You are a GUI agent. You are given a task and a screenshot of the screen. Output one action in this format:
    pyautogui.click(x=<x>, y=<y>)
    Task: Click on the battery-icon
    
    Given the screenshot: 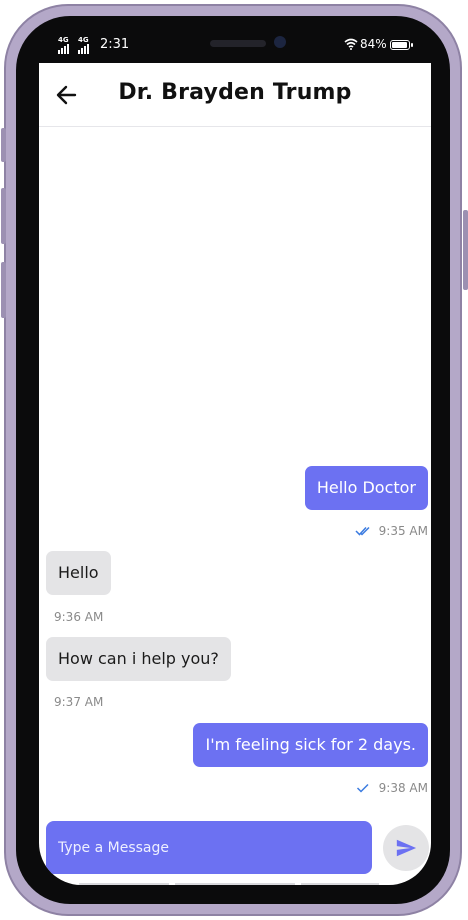 What is the action you would take?
    pyautogui.click(x=401, y=45)
    